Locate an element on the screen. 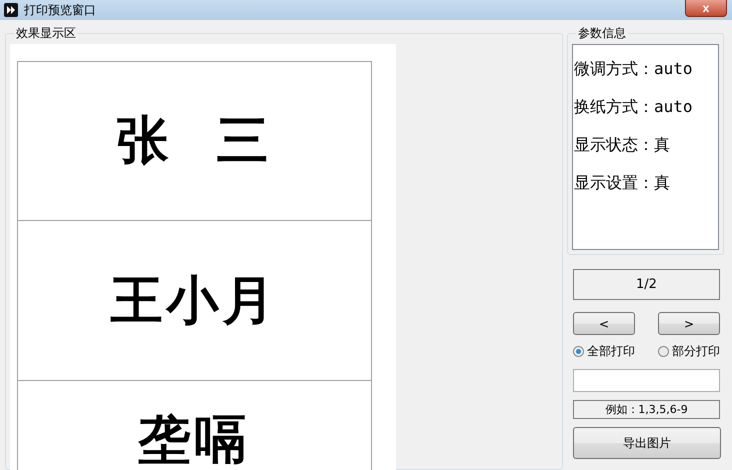 This screenshot has height=470, width=732. card-name: 垄嗝 is located at coordinates (194, 439).